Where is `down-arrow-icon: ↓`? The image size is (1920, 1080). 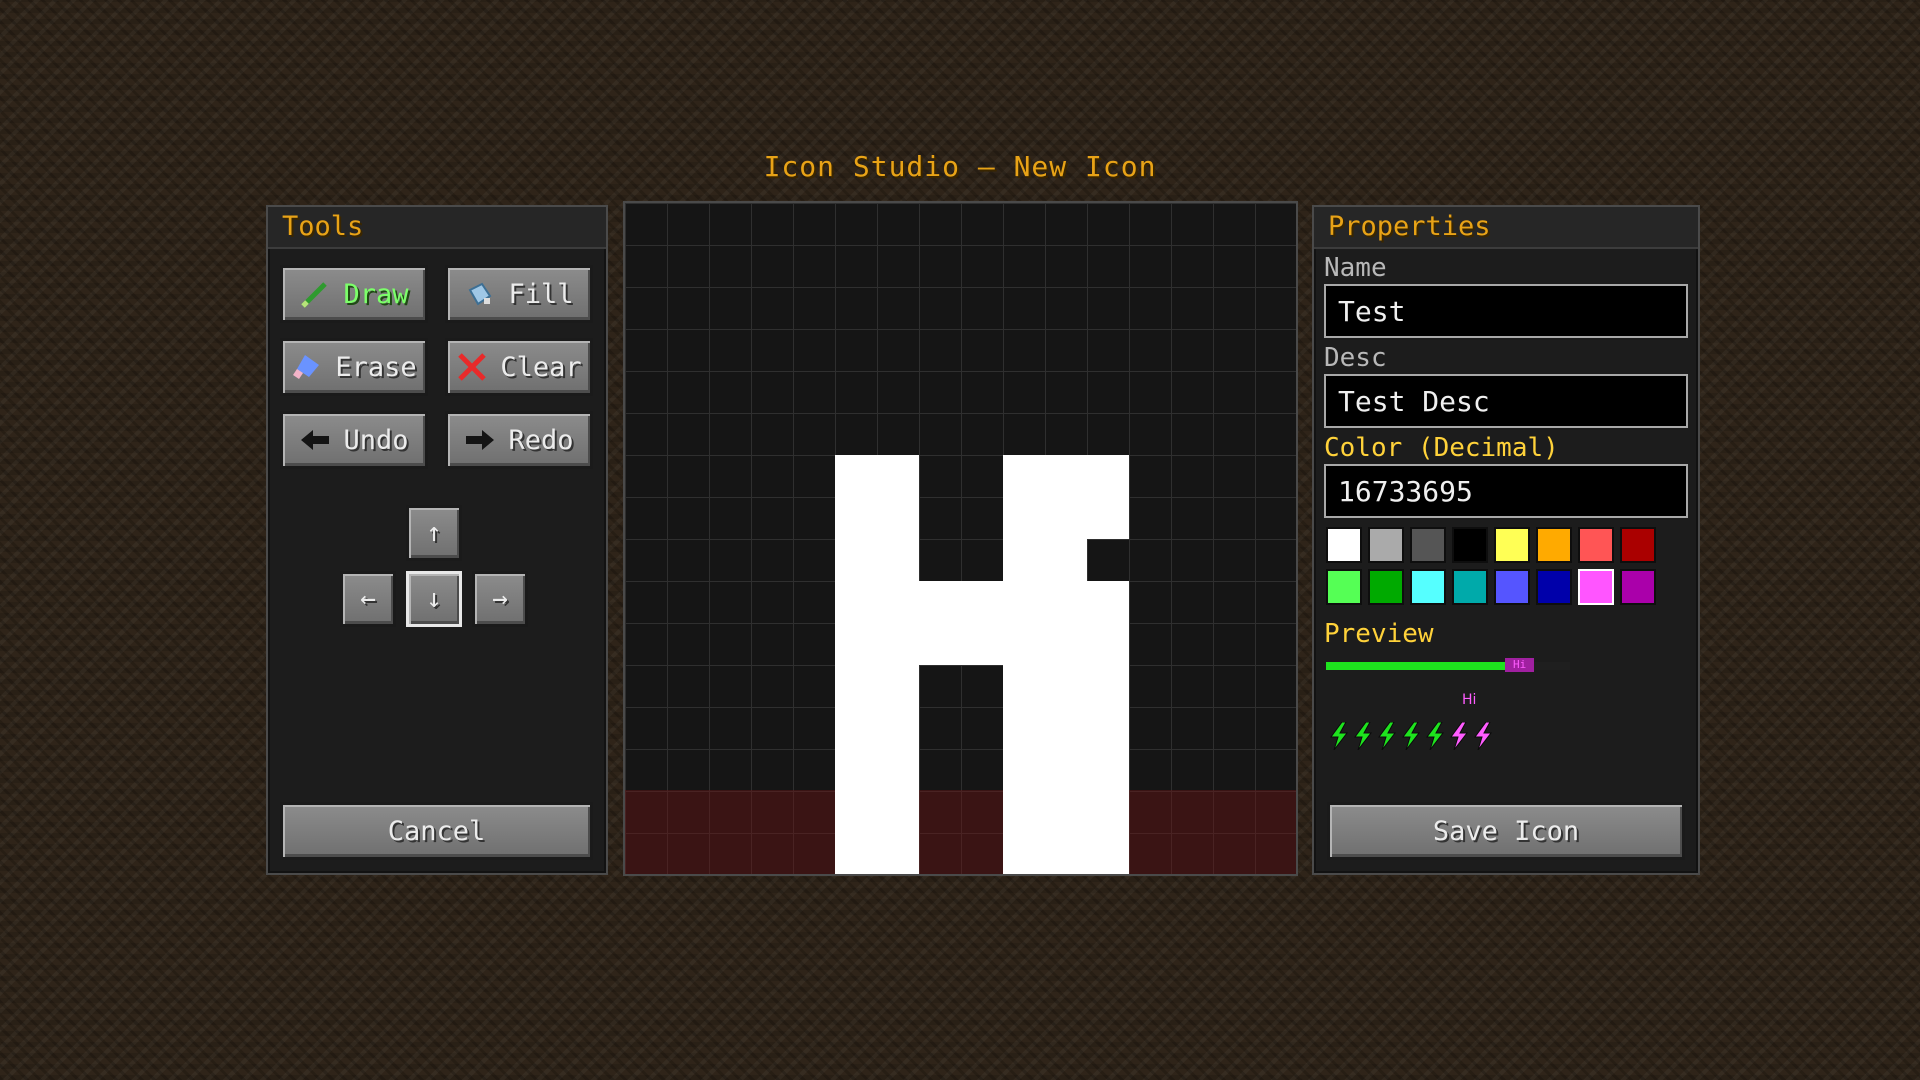 down-arrow-icon: ↓ is located at coordinates (434, 599).